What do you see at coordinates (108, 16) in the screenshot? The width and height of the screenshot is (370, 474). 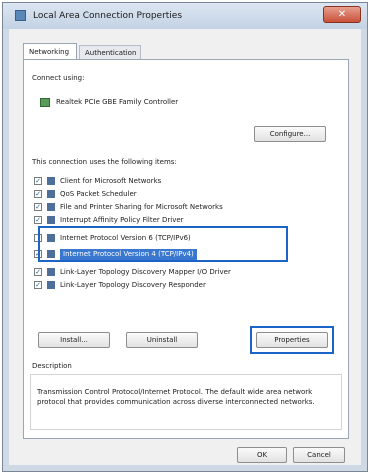 I see `window-title: Local Area Connection Properties` at bounding box center [108, 16].